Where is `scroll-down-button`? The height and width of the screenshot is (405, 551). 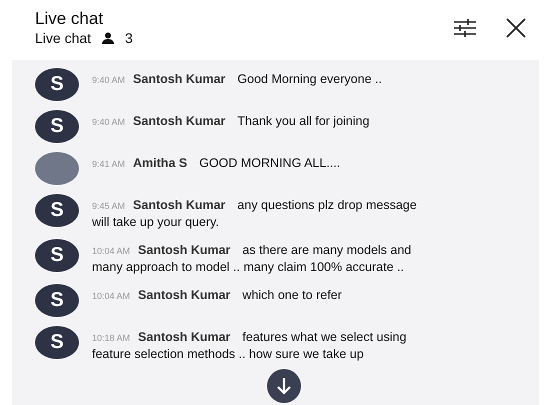
scroll-down-button is located at coordinates (284, 386).